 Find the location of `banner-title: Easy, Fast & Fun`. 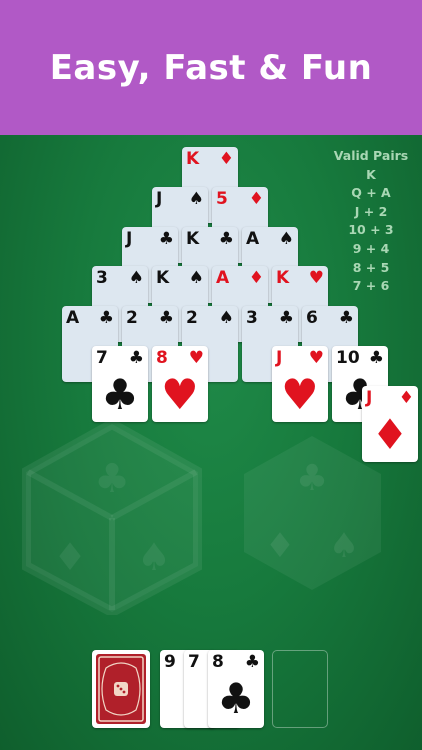

banner-title: Easy, Fast & Fun is located at coordinates (211, 67).